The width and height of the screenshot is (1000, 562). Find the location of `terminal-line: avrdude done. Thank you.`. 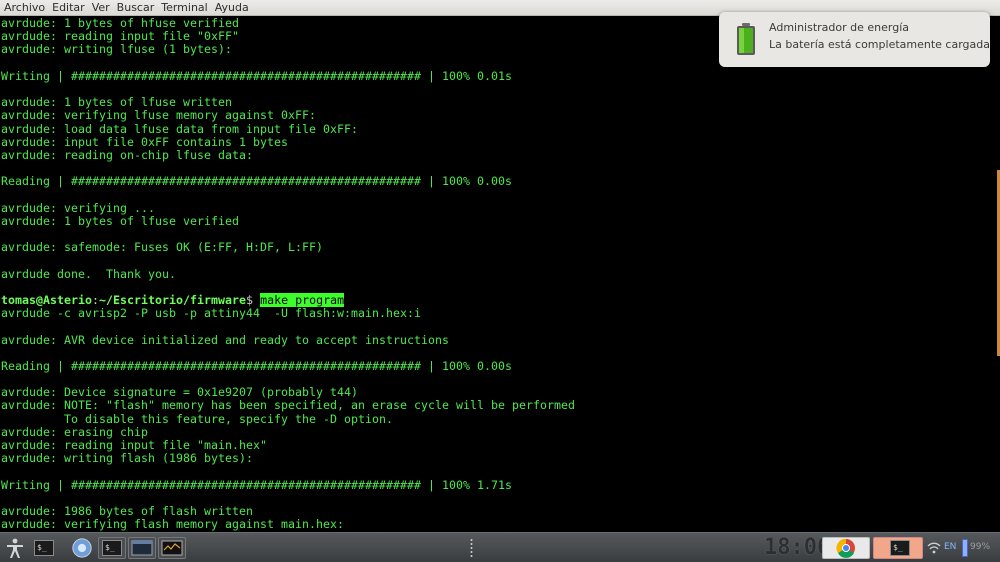

terminal-line: avrdude done. Thank you. is located at coordinates (89, 273).